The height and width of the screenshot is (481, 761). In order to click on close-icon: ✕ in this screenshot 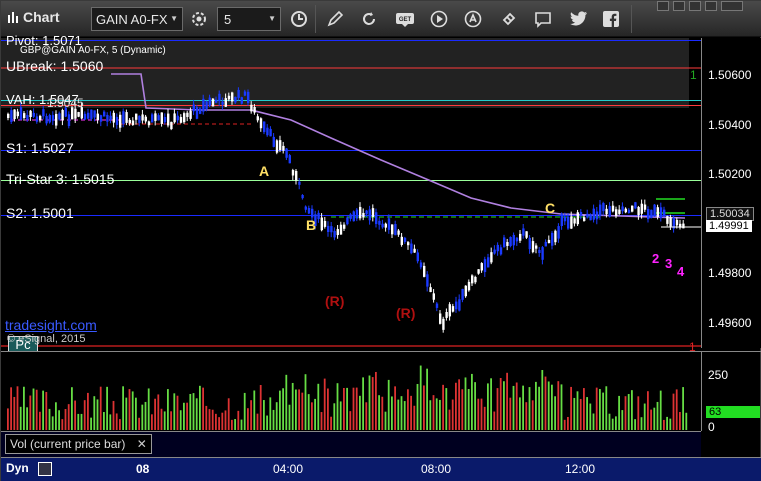, I will do `click(142, 444)`.